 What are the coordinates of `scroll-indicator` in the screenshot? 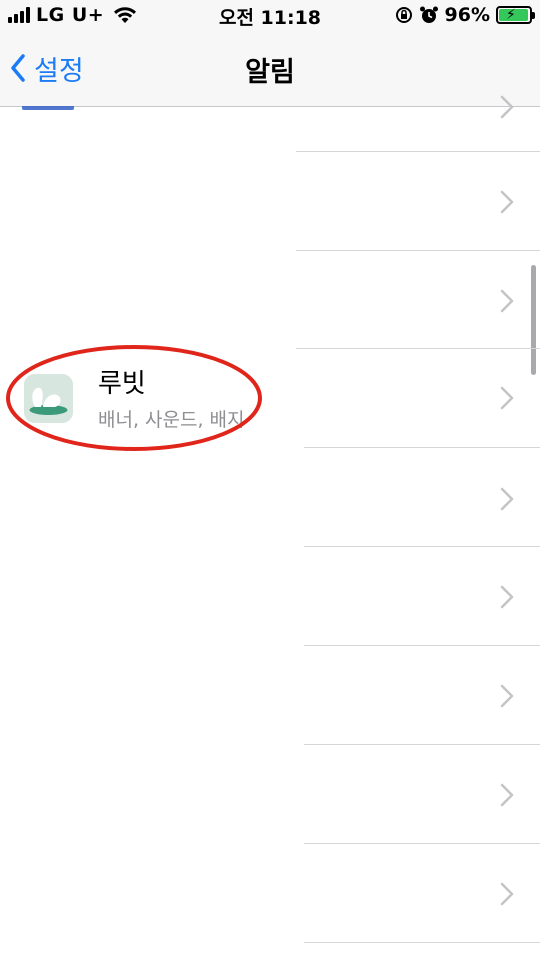 It's located at (533, 320).